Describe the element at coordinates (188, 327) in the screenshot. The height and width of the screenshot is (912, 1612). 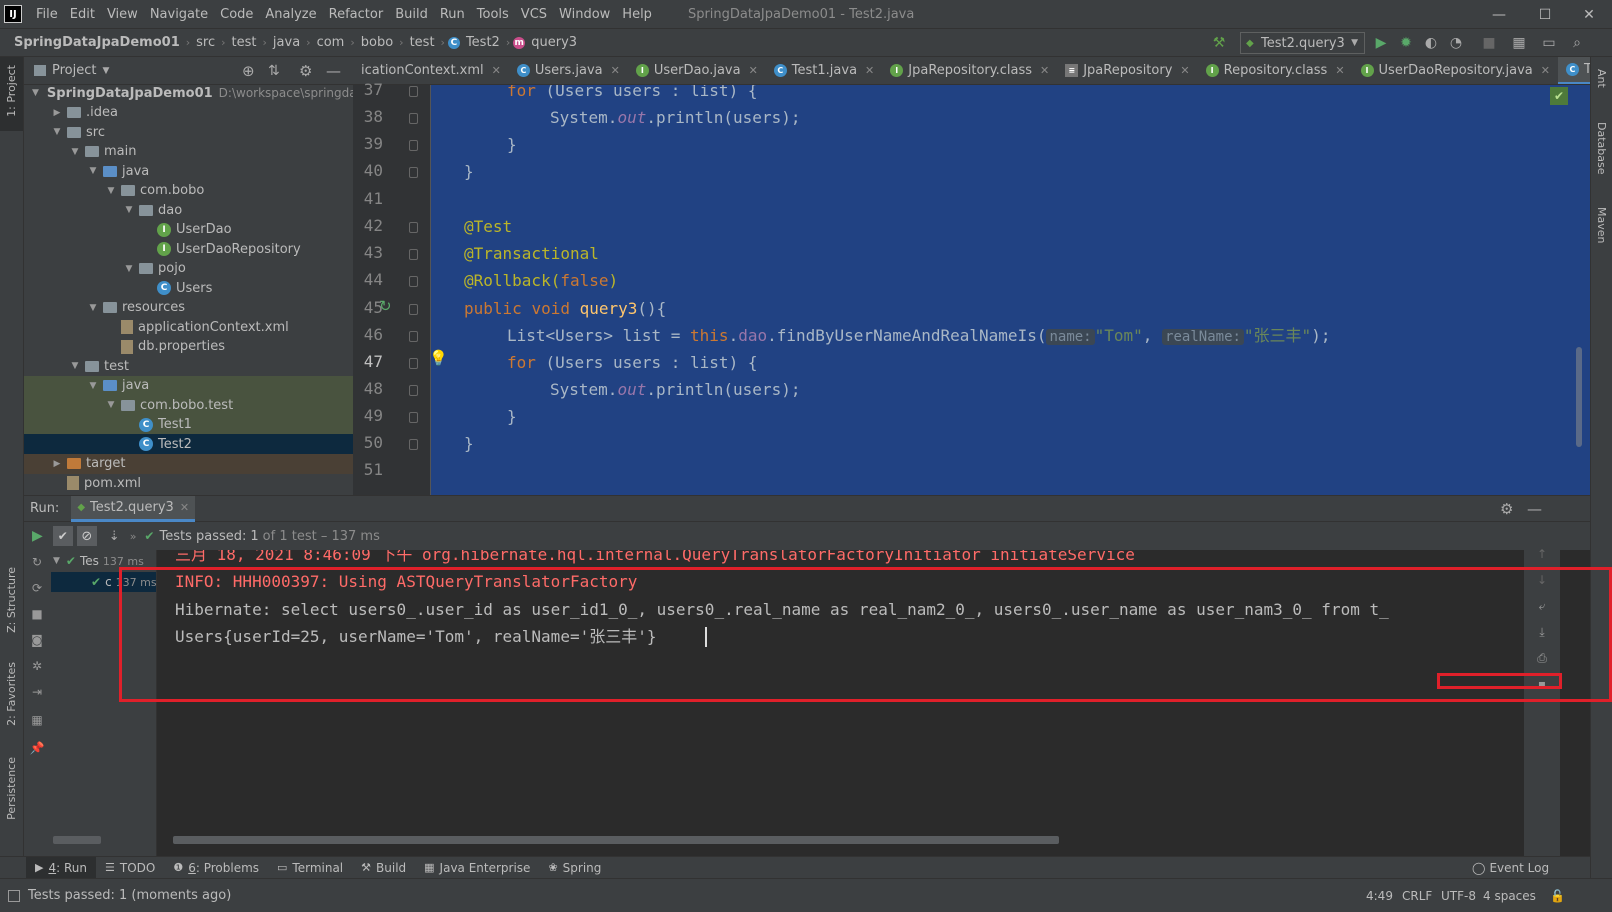
I see `tree-item-applicationcontext-xml: applicationContext.xml` at that location.